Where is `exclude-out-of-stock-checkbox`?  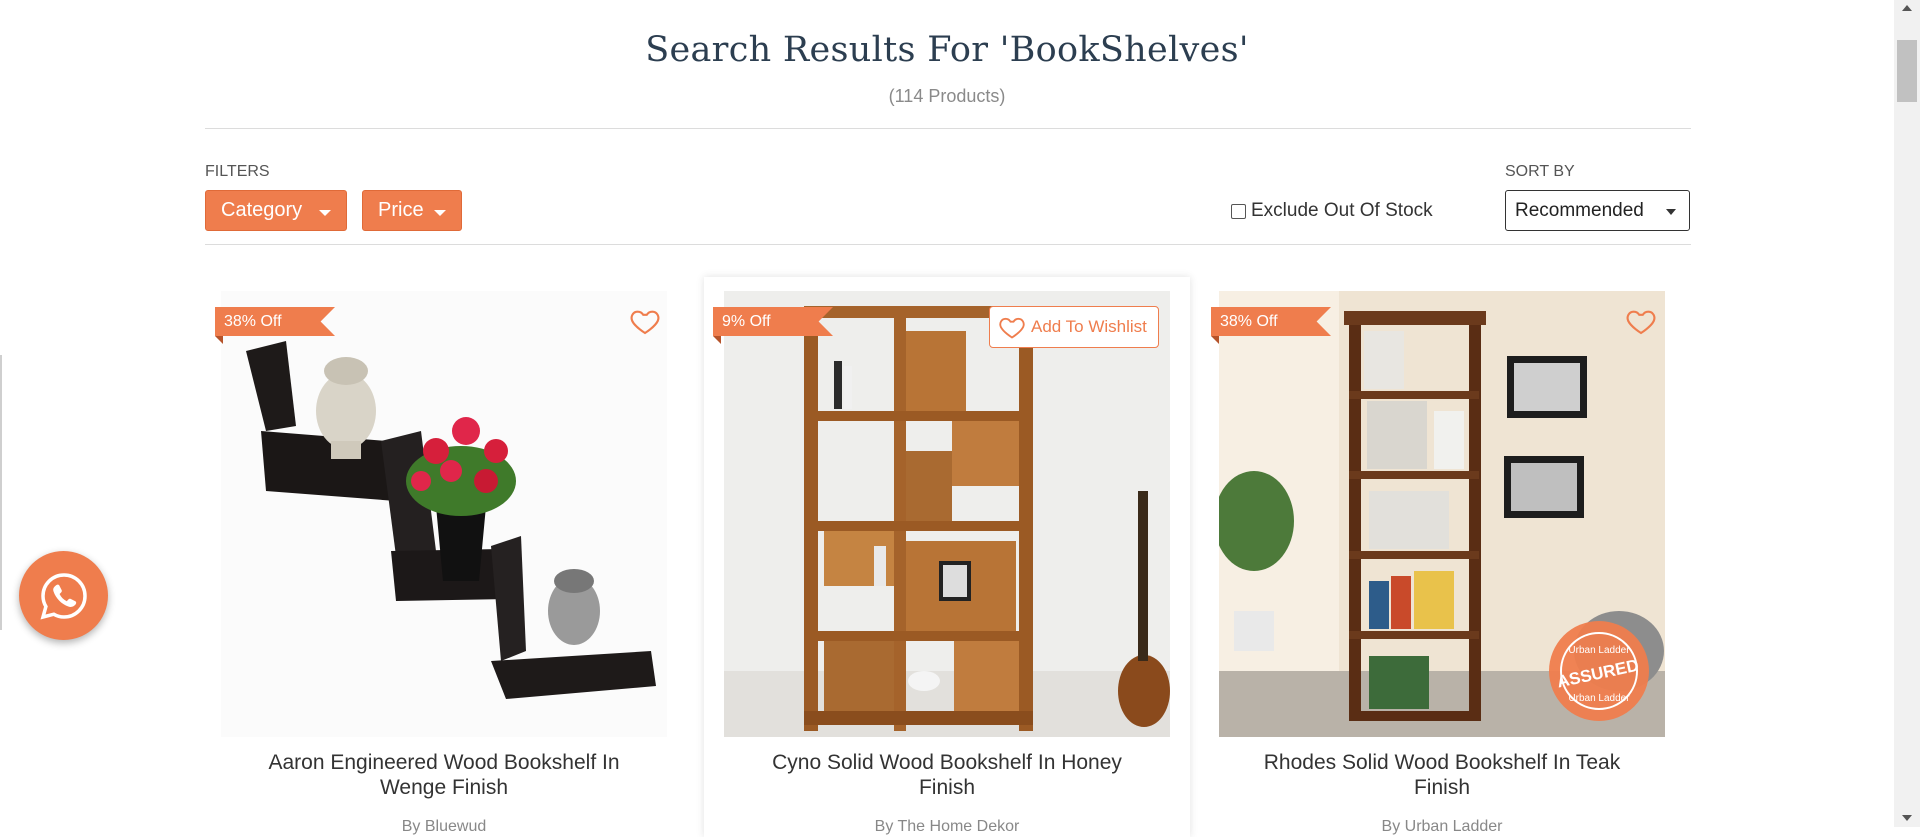 exclude-out-of-stock-checkbox is located at coordinates (1238, 211).